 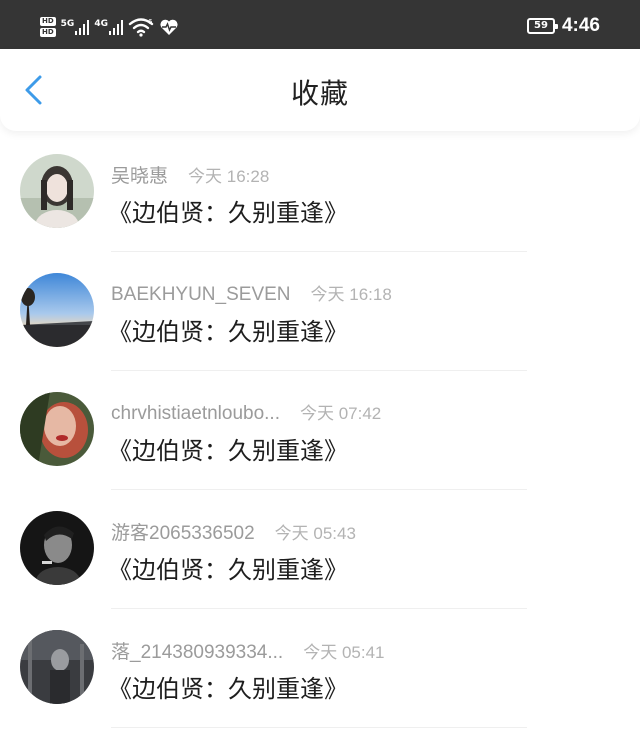 I want to click on status-icons-right: 59 4:46, so click(x=563, y=26).